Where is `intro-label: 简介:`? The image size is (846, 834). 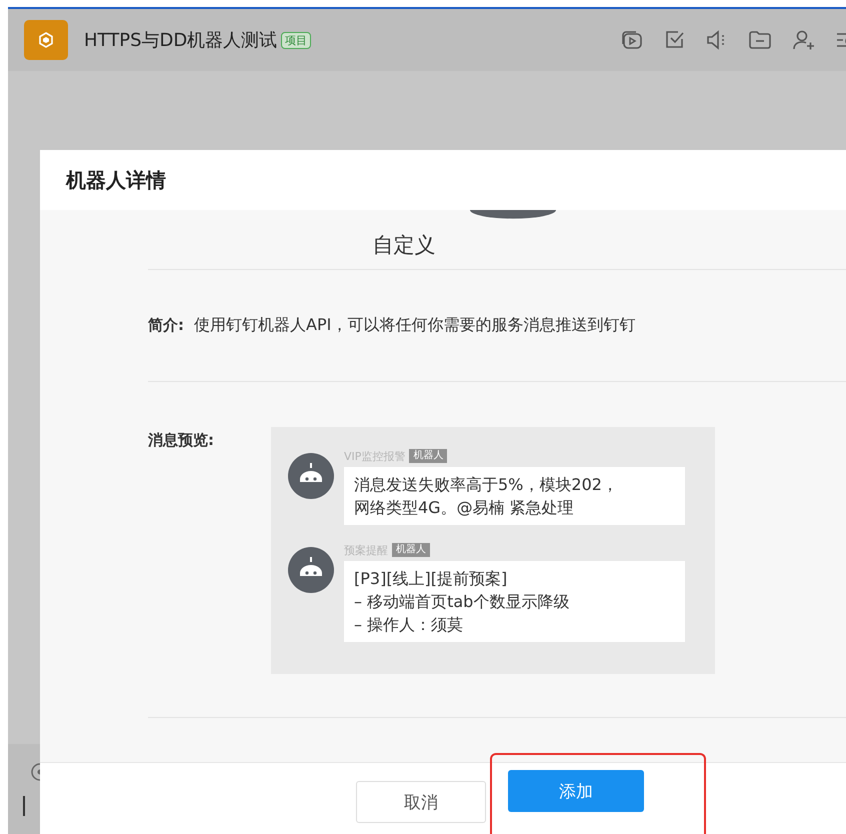 intro-label: 简介: is located at coordinates (166, 325).